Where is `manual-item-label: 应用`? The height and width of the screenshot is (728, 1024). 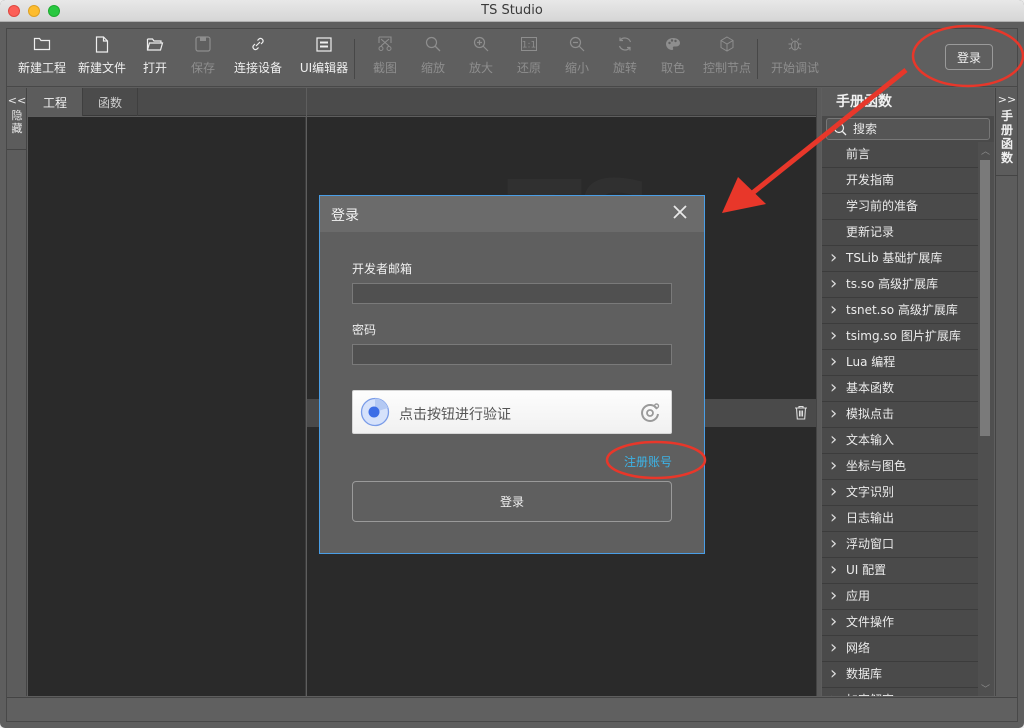 manual-item-label: 应用 is located at coordinates (858, 596).